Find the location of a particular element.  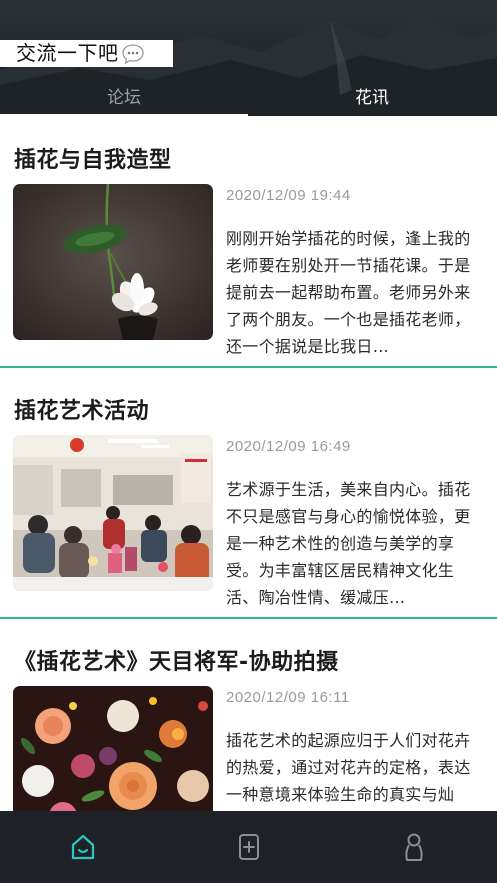

article-date: 2020/12/09 19:44 is located at coordinates (288, 195).